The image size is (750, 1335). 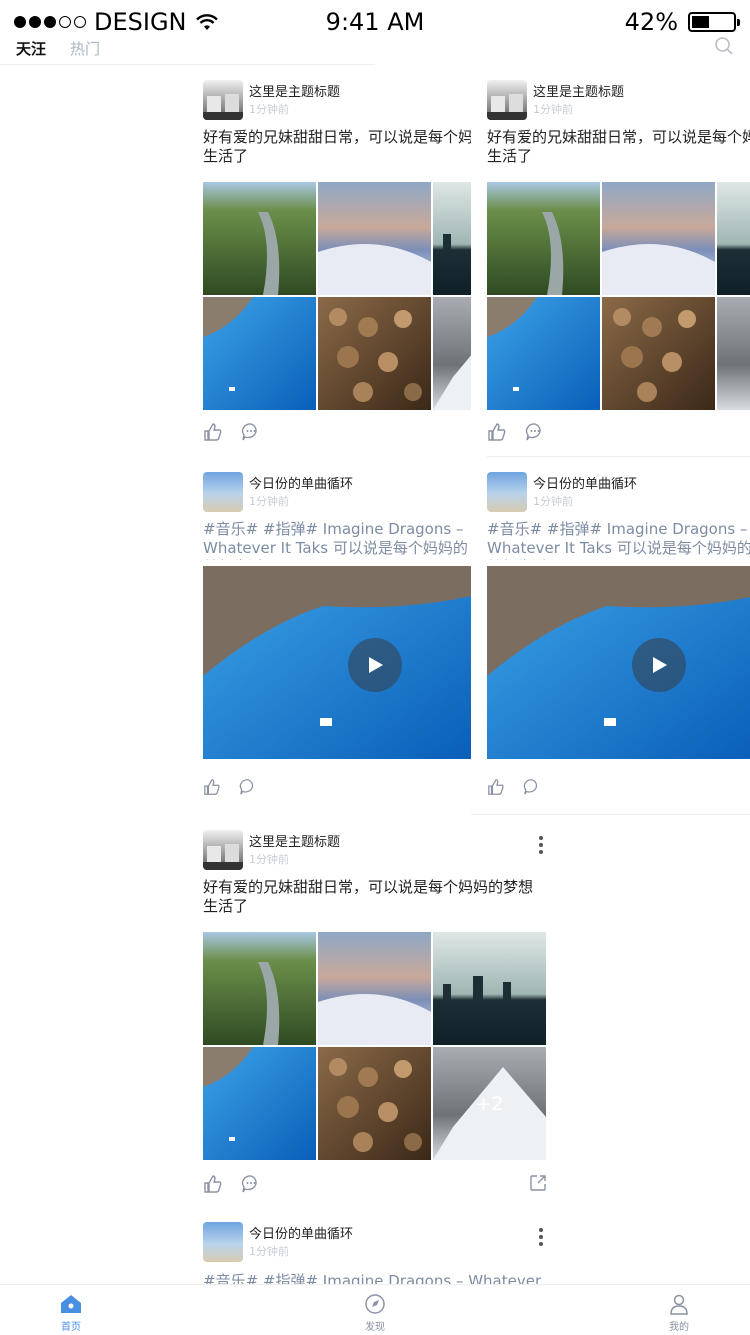 What do you see at coordinates (187, 50) in the screenshot?
I see `feed-tabs: 天汪 热门` at bounding box center [187, 50].